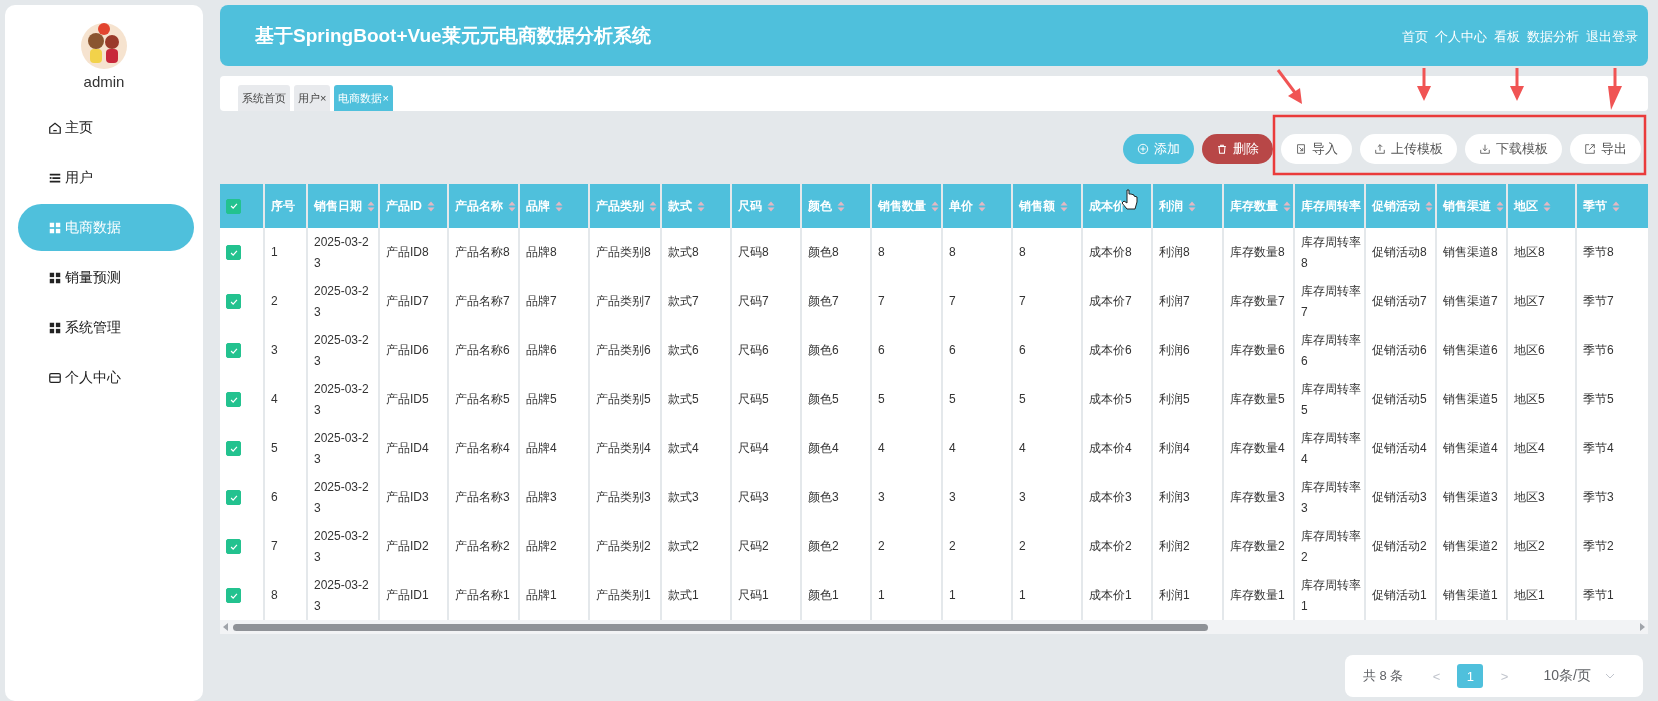 Image resolution: width=1658 pixels, height=701 pixels. I want to click on table-cell-text: 促销活动7, so click(1399, 301).